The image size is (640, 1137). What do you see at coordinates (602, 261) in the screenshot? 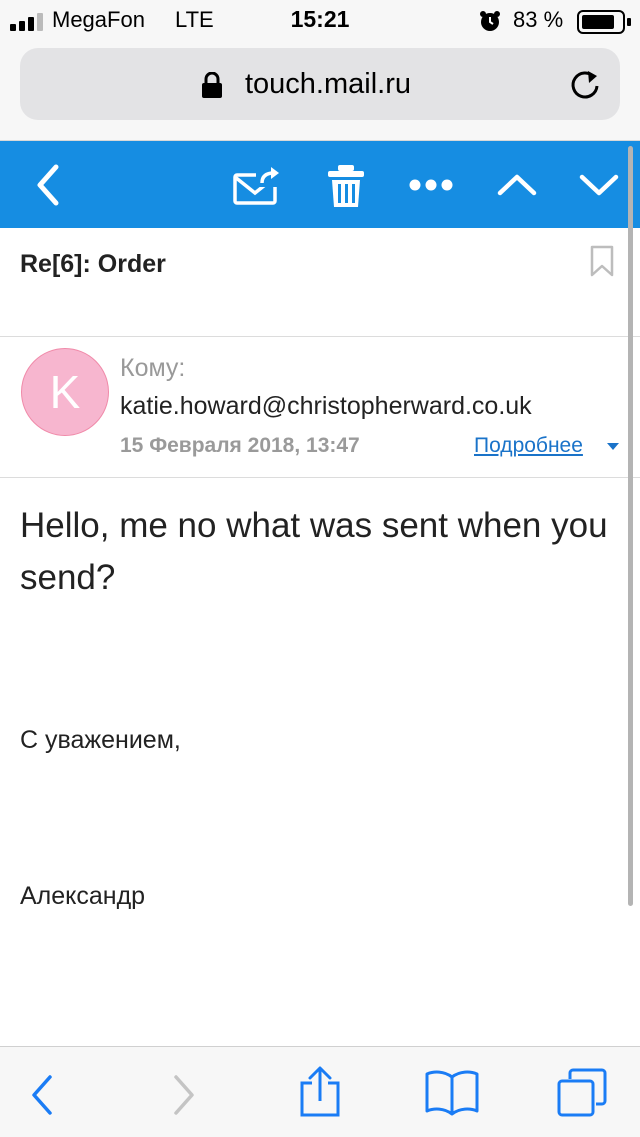
I see `bookmark-icon` at bounding box center [602, 261].